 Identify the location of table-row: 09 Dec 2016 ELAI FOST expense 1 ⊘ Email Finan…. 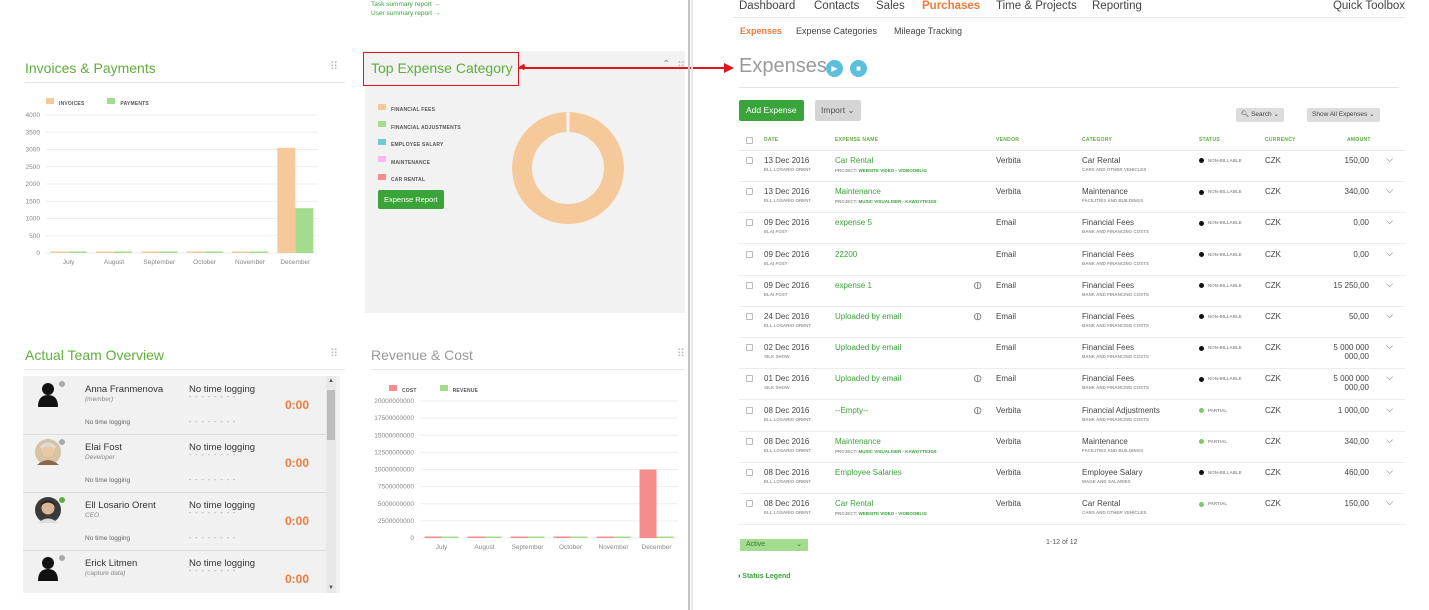
(1072, 291).